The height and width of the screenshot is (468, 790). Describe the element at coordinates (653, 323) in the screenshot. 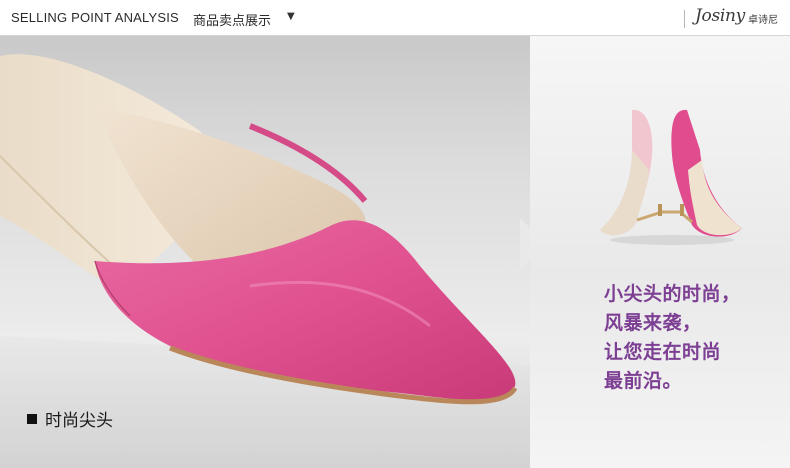

I see `promo-line: 风暴来袭，` at that location.